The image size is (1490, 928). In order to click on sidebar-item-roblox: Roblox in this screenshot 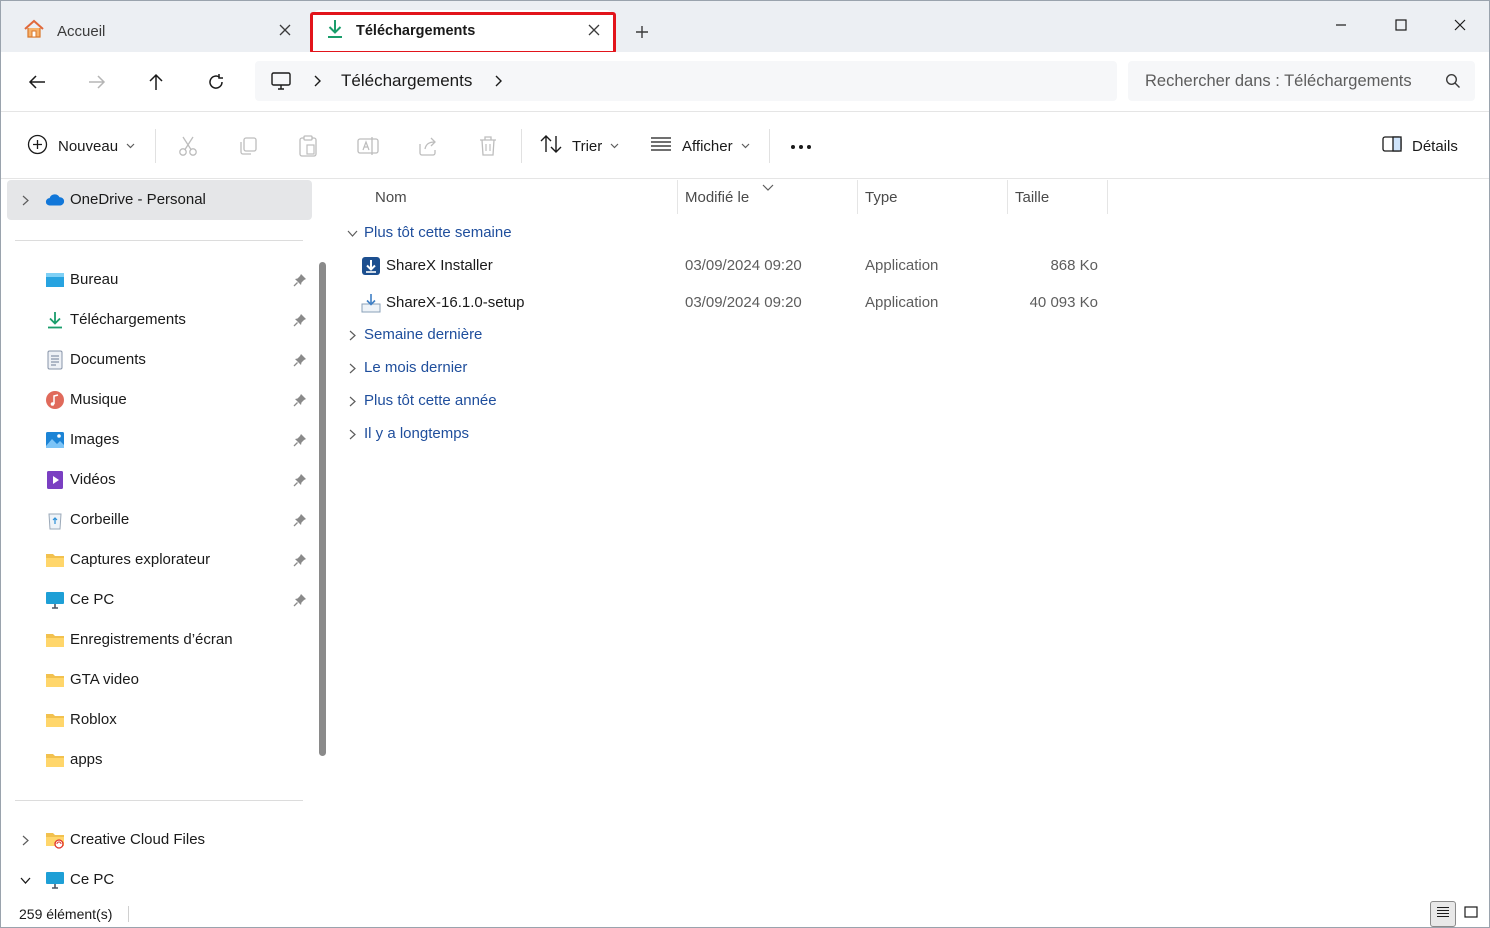, I will do `click(157, 720)`.